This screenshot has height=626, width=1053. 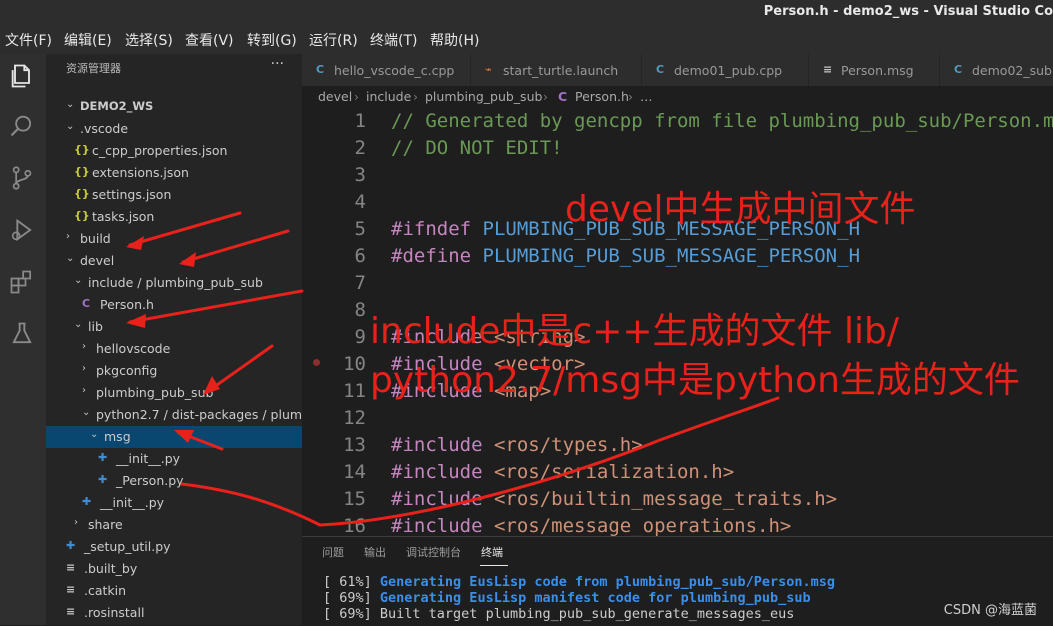 What do you see at coordinates (480, 461) in the screenshot?
I see `curve-to-python-files` at bounding box center [480, 461].